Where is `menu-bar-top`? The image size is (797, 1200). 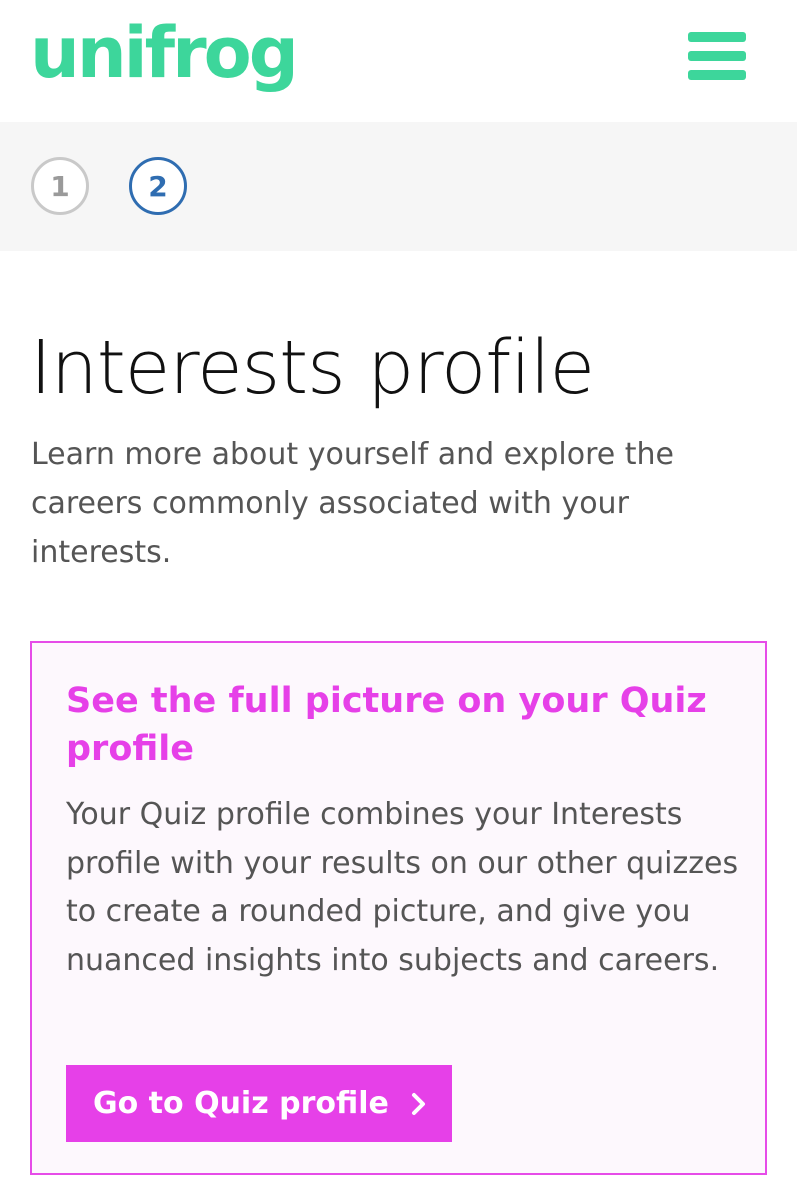
menu-bar-top is located at coordinates (717, 37).